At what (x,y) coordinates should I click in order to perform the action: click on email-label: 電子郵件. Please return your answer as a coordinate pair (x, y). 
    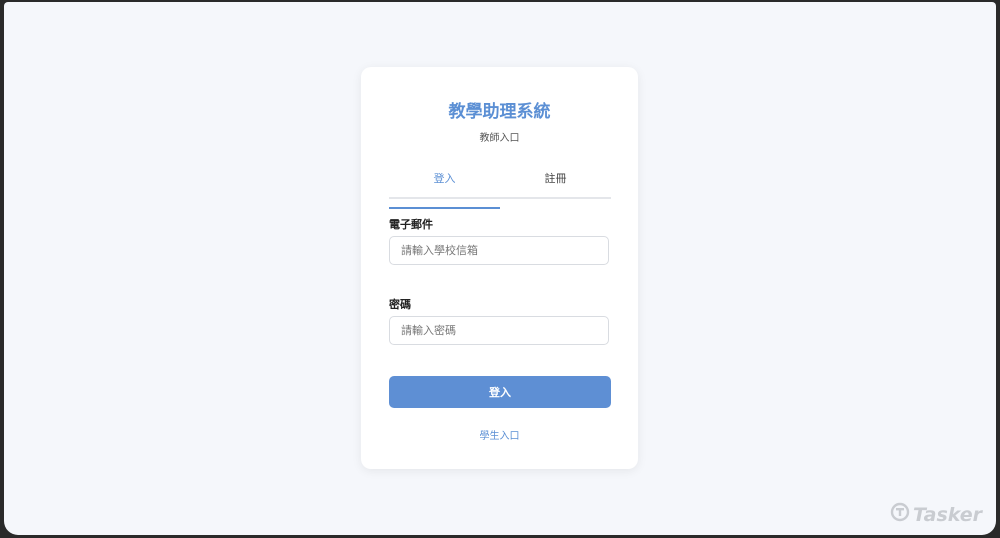
    Looking at the image, I should click on (411, 224).